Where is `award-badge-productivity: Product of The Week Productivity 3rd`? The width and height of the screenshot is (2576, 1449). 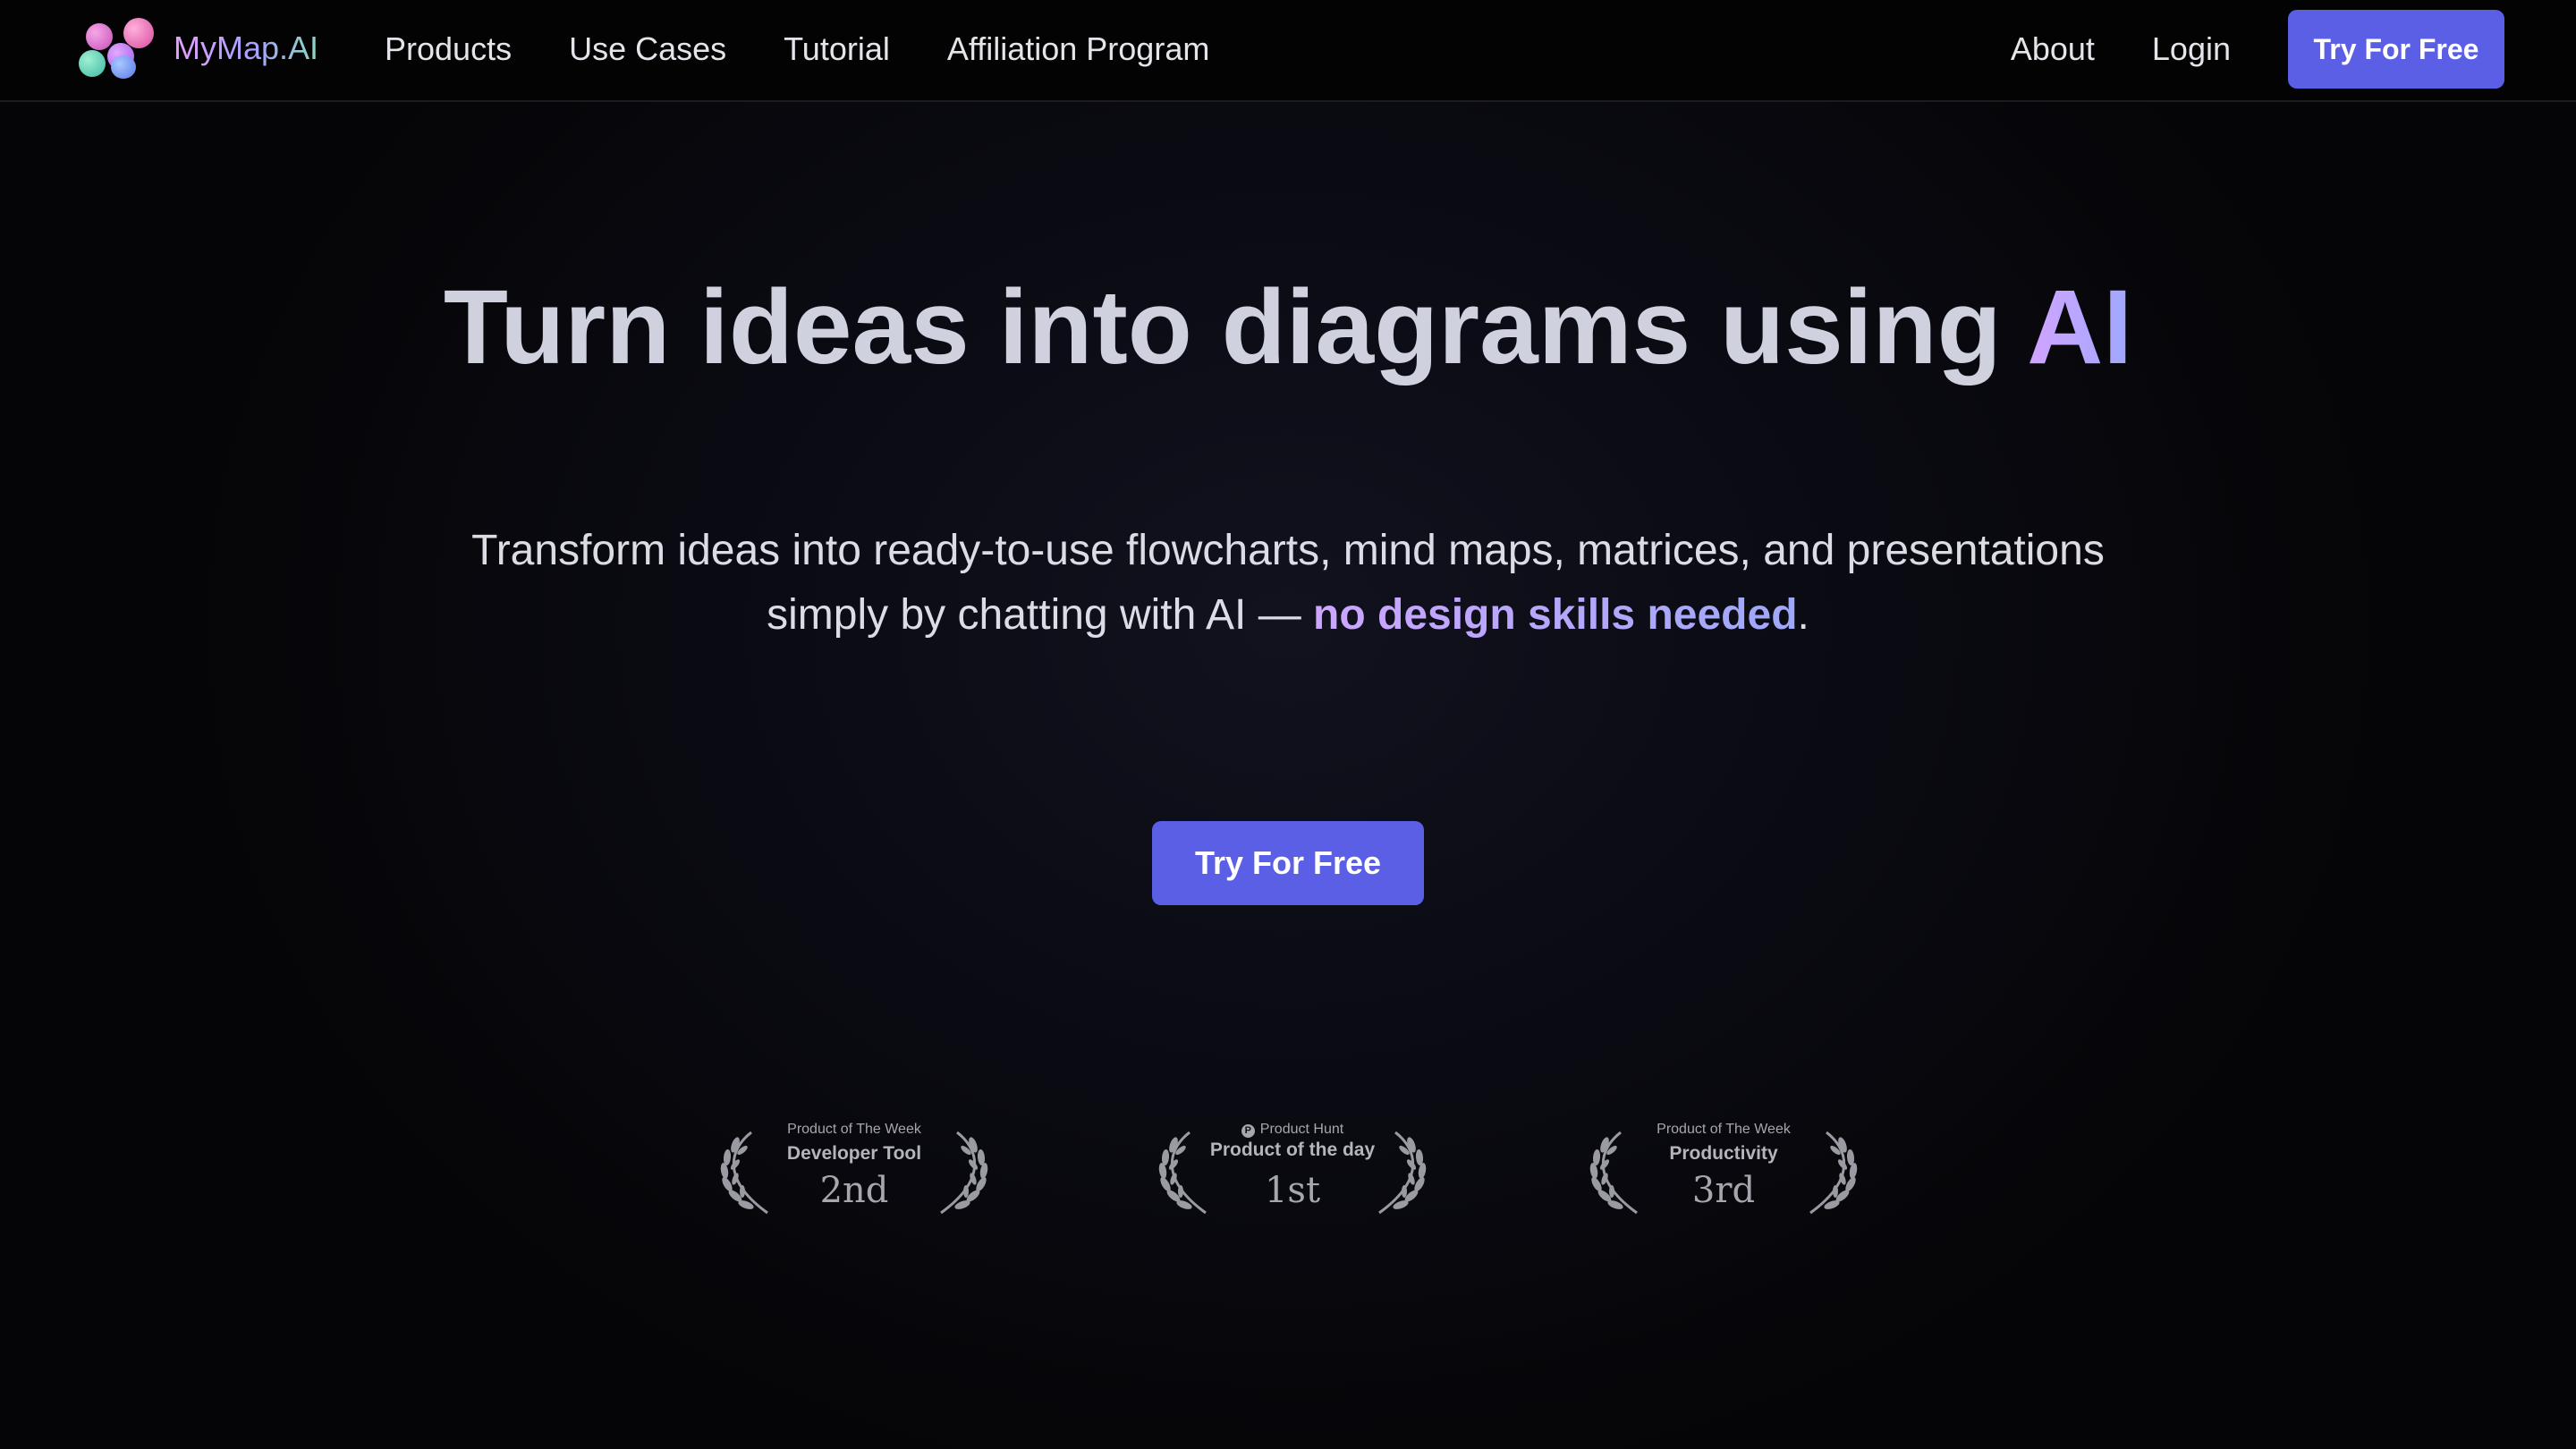 award-badge-productivity: Product of The Week Productivity 3rd is located at coordinates (1723, 1165).